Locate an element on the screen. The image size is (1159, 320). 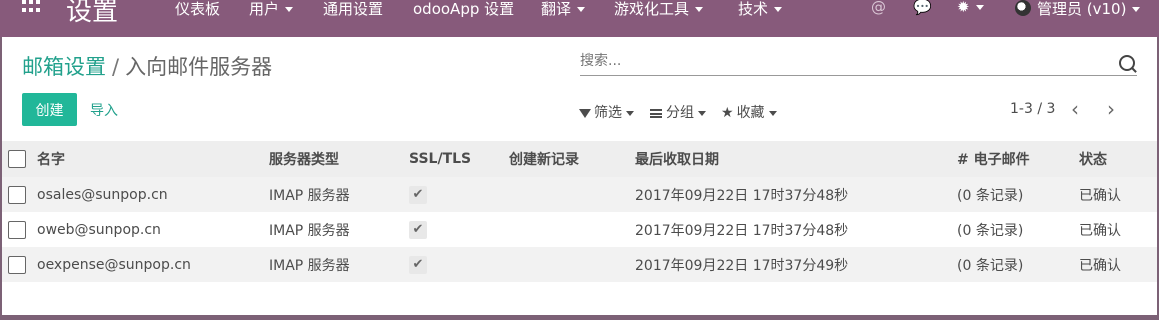
app-title: 设置 is located at coordinates (92, 13).